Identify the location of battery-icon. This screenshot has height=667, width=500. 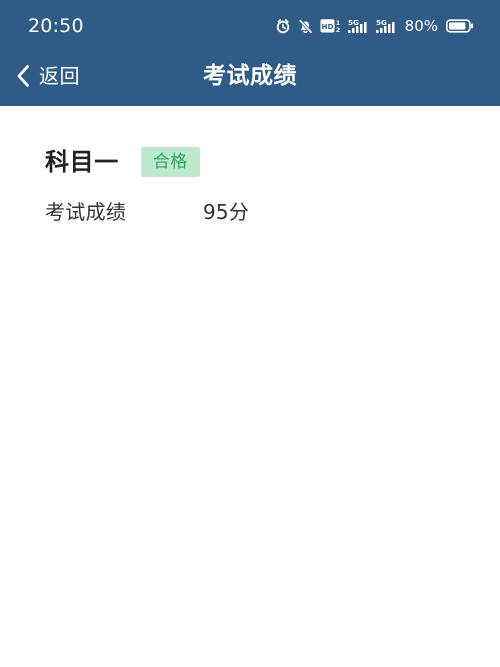
(460, 26).